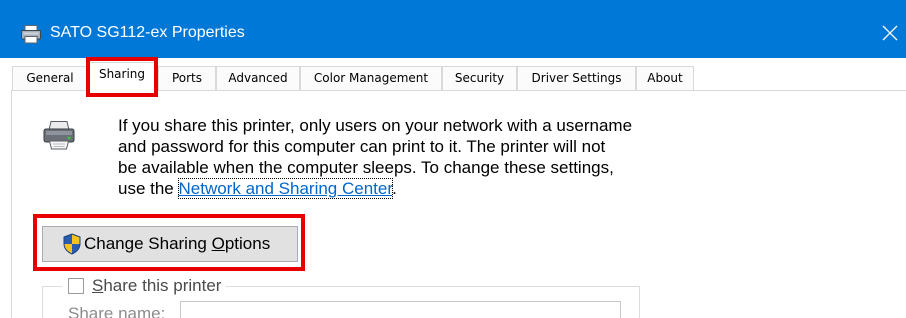 This screenshot has height=318, width=906. What do you see at coordinates (258, 78) in the screenshot?
I see `tab-advanced: Advanced` at bounding box center [258, 78].